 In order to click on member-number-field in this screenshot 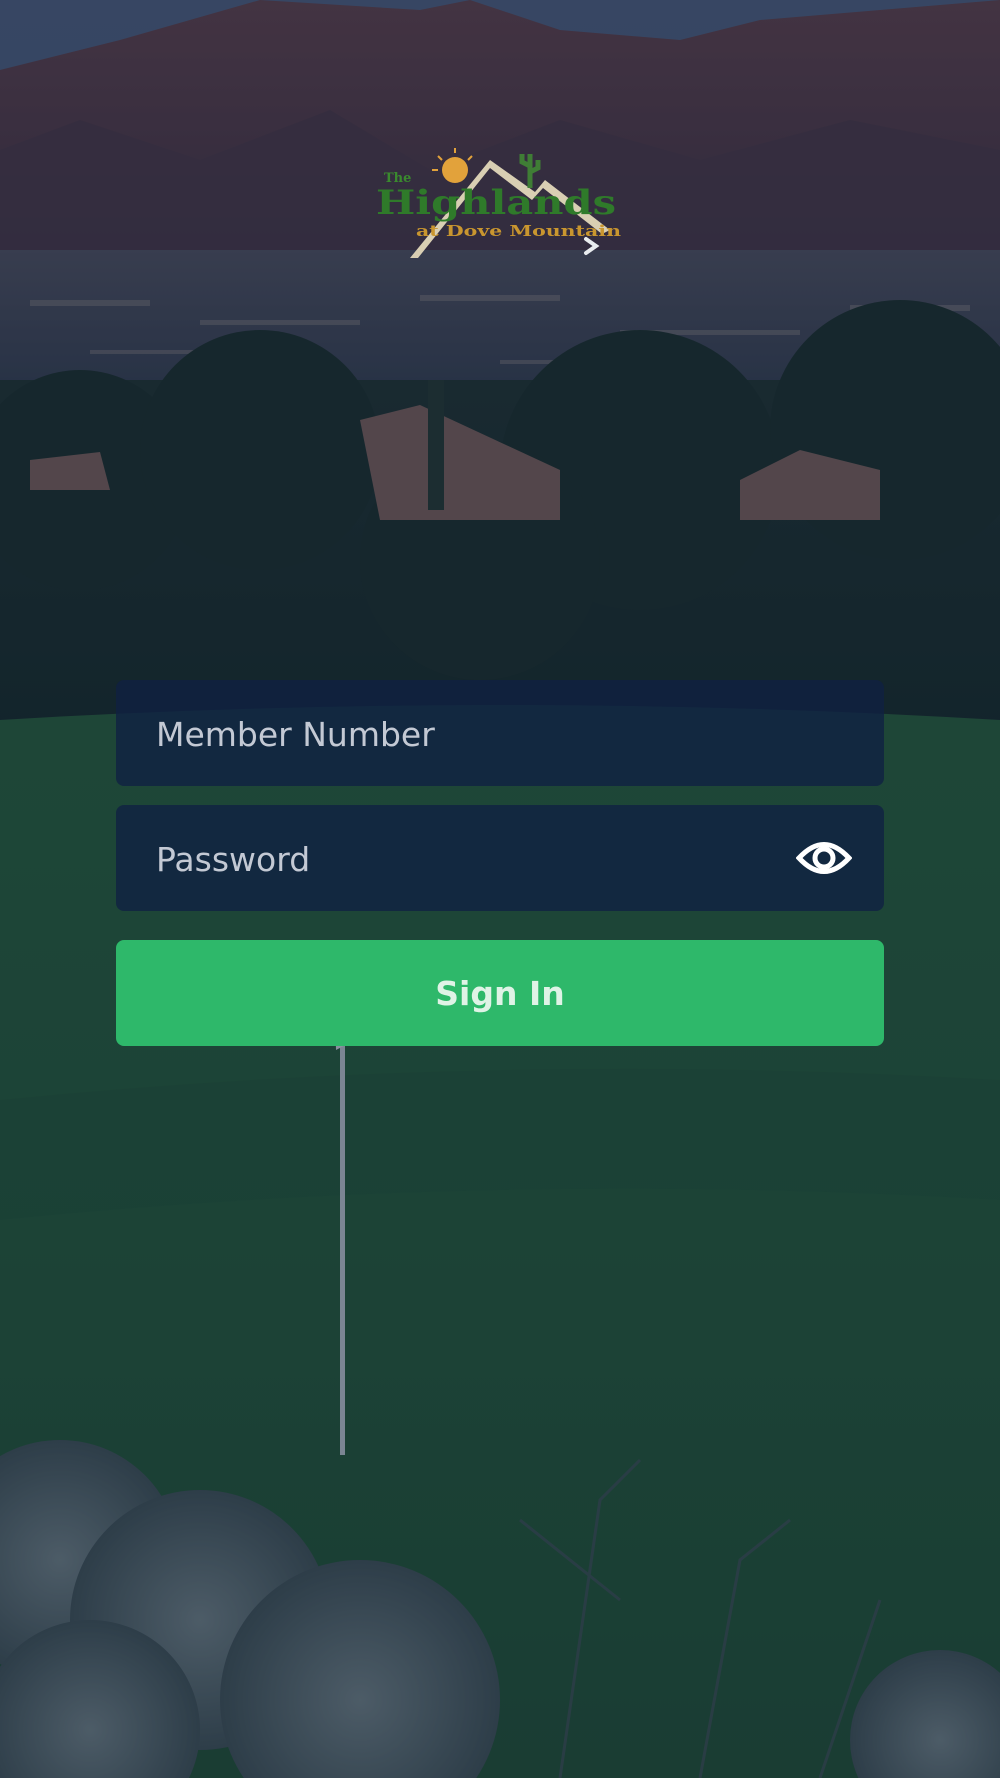, I will do `click(500, 734)`.